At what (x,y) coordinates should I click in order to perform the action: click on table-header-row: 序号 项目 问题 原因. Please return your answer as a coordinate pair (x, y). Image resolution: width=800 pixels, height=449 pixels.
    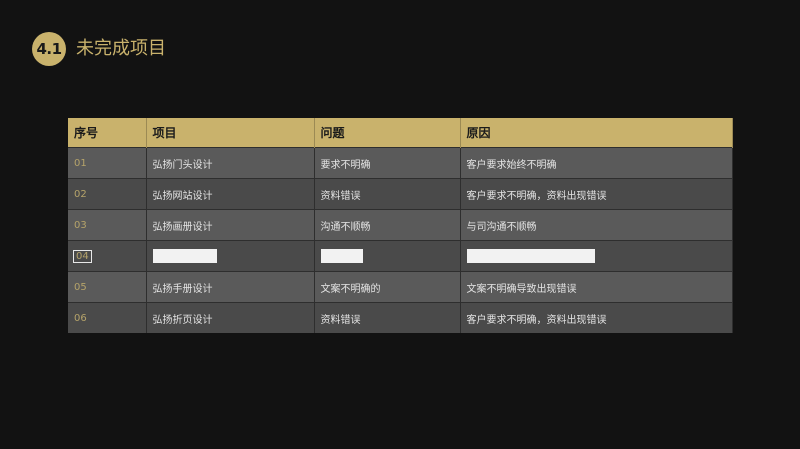
    Looking at the image, I should click on (400, 133).